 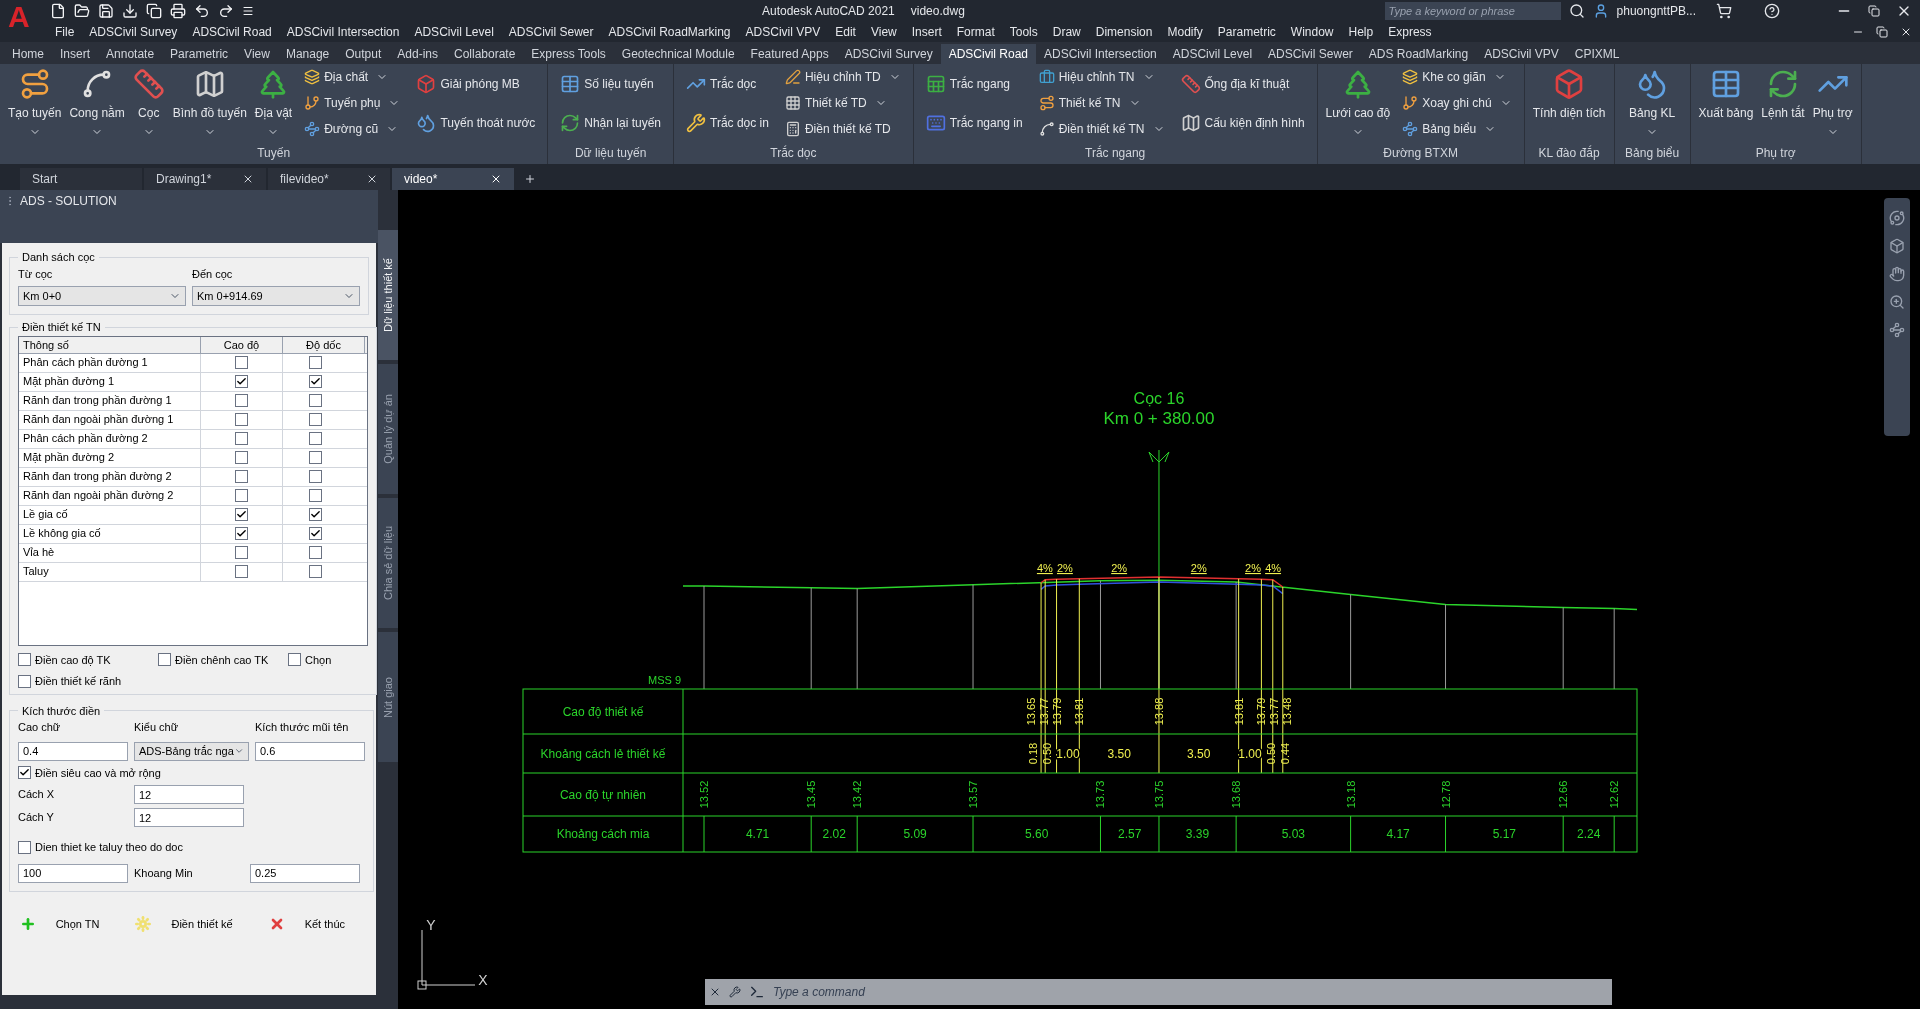 I want to click on new-tab-icon, so click(x=530, y=179).